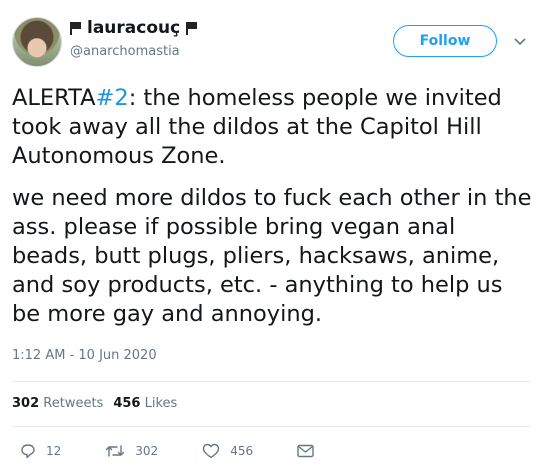  What do you see at coordinates (520, 42) in the screenshot?
I see `chevron-down-icon` at bounding box center [520, 42].